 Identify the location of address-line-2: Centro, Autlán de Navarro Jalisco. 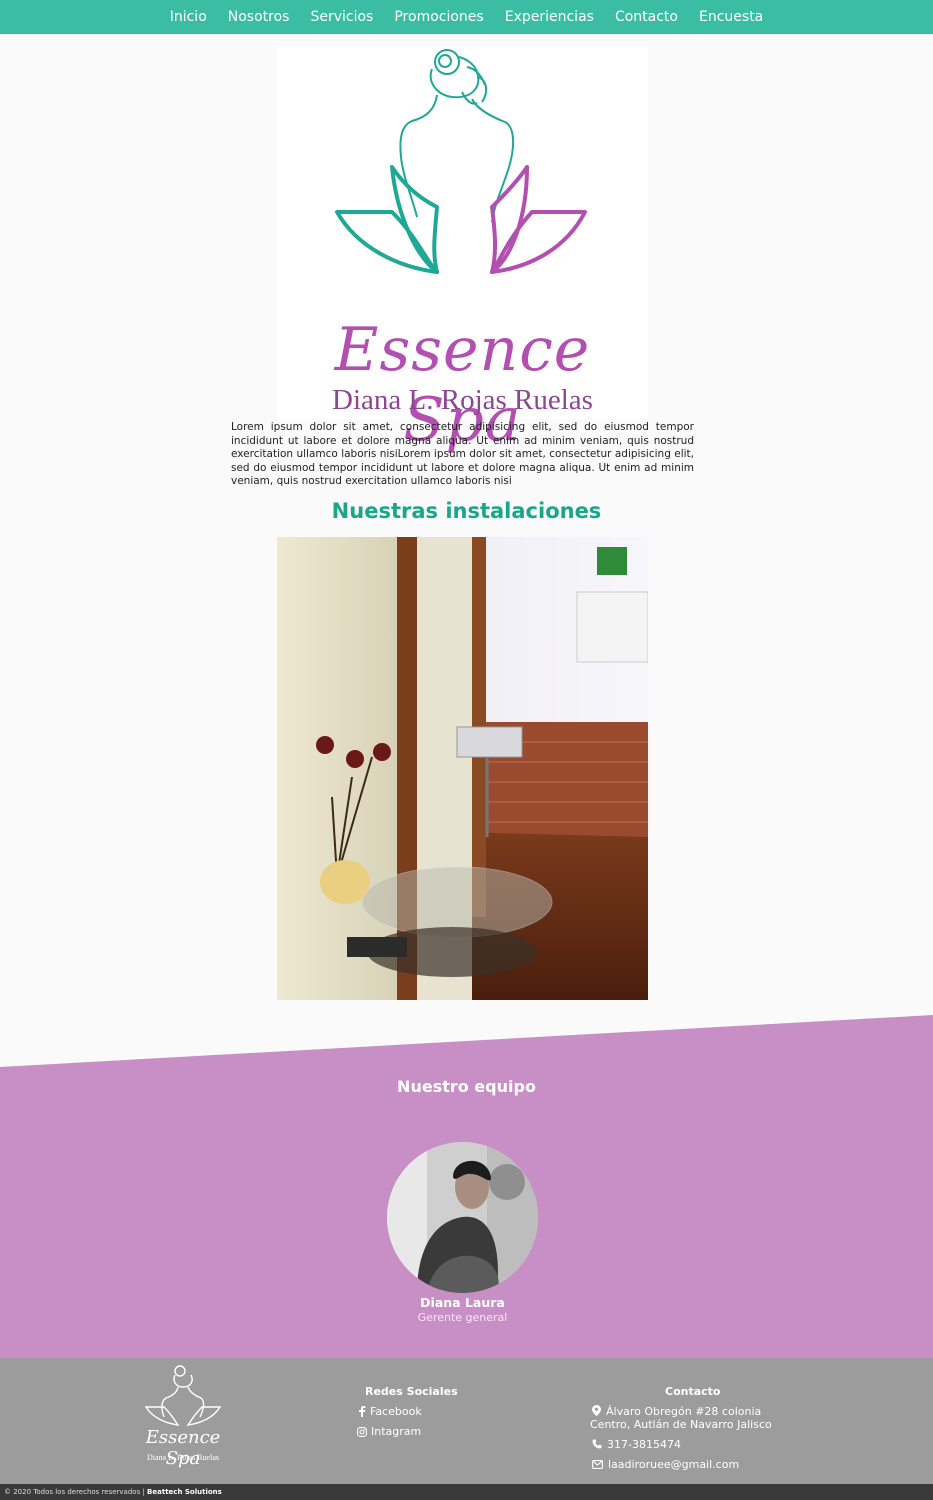
(681, 1424).